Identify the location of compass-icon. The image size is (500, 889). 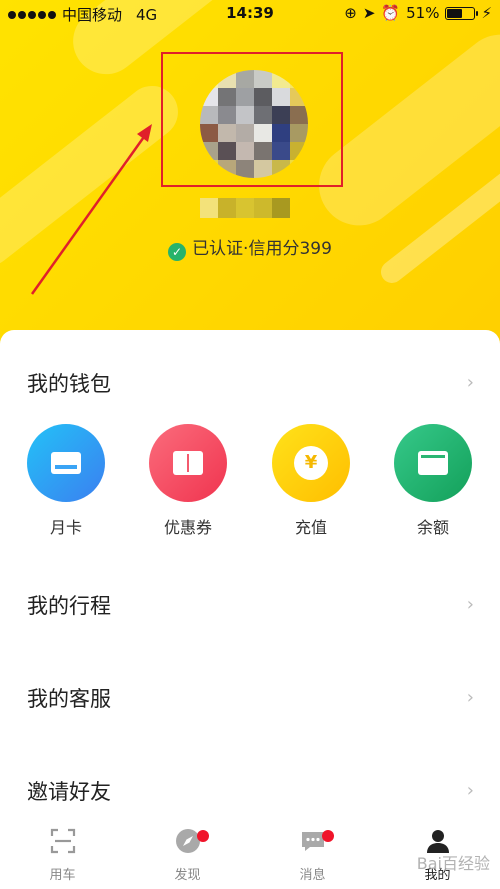
(192, 841).